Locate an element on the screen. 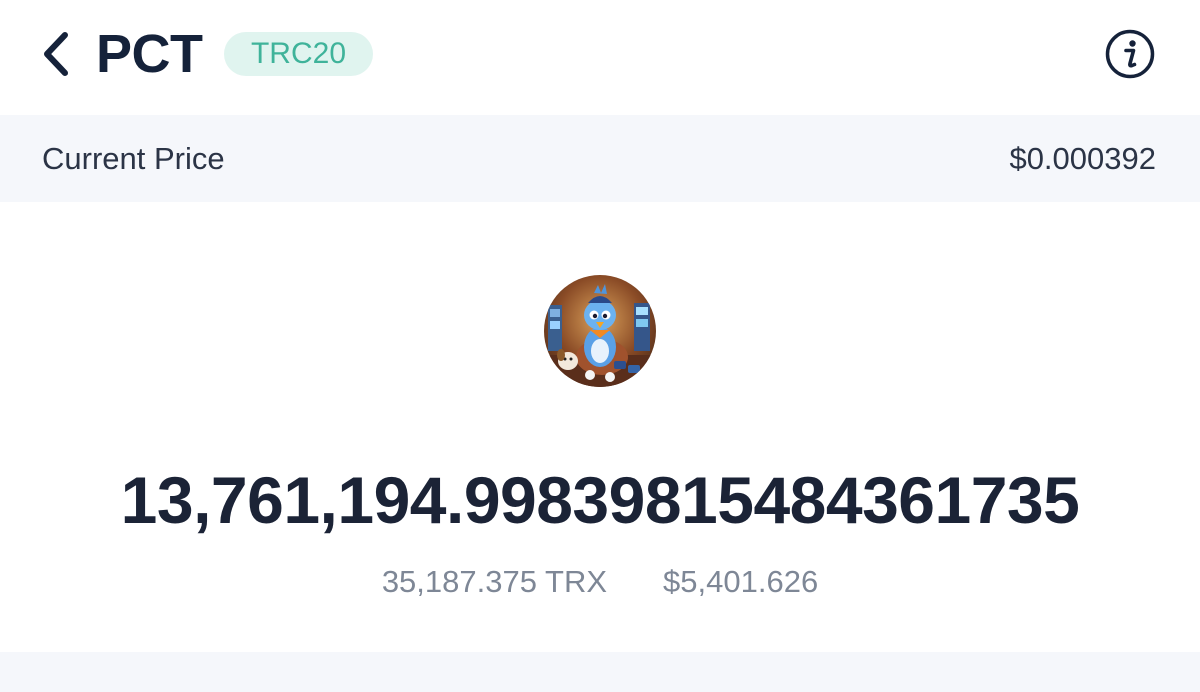 The width and height of the screenshot is (1200, 692). token-balance-amount: 13,761,194.99839815484361735 is located at coordinates (600, 500).